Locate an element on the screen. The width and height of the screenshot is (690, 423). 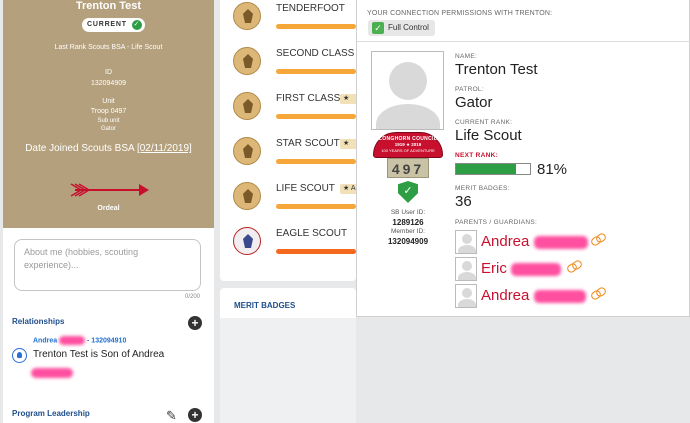
rank-name: STAR SCOUT is located at coordinates (308, 143).